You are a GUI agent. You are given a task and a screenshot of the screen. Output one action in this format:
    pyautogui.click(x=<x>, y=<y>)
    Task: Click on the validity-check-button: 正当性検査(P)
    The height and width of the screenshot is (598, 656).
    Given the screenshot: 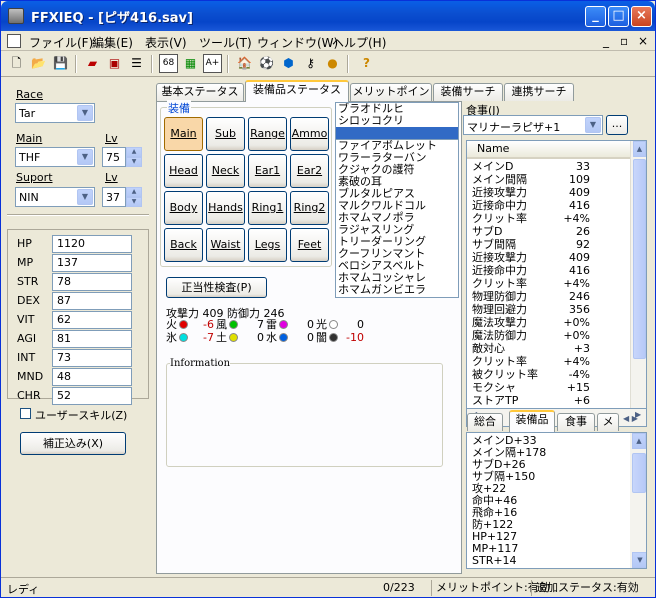 What is the action you would take?
    pyautogui.click(x=216, y=287)
    